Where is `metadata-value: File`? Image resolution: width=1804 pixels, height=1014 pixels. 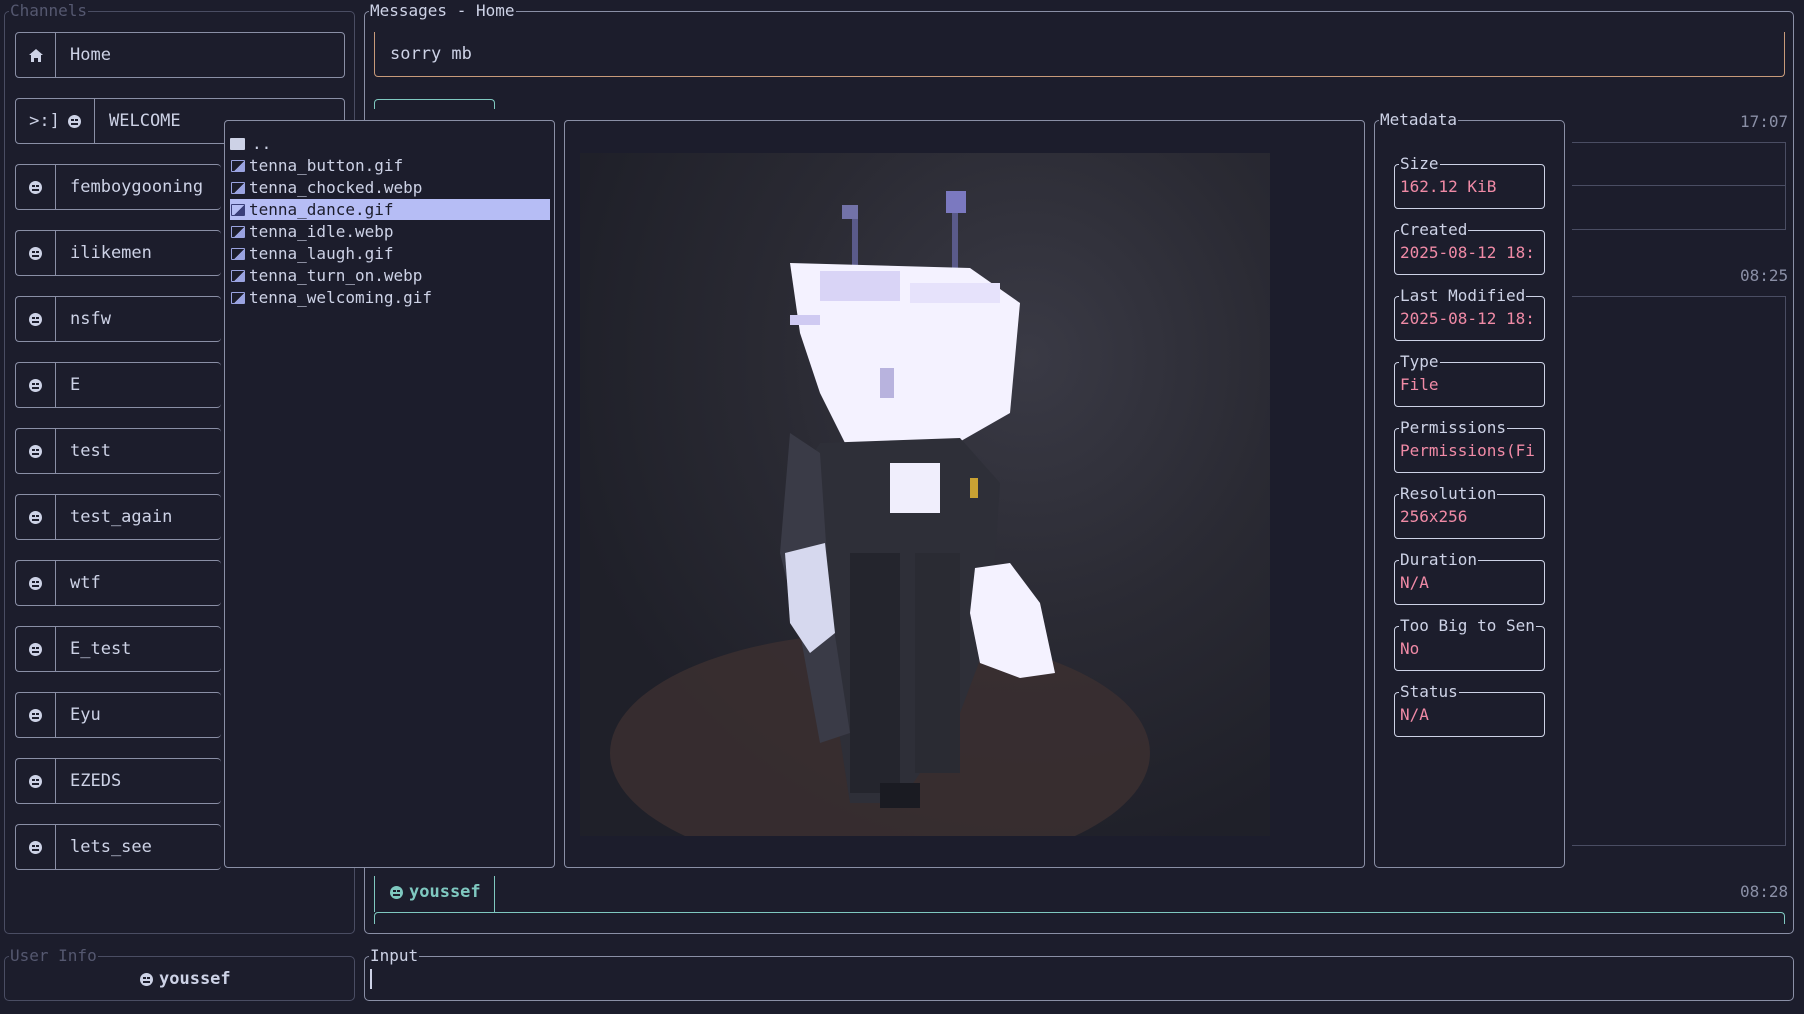 metadata-value: File is located at coordinates (1419, 384).